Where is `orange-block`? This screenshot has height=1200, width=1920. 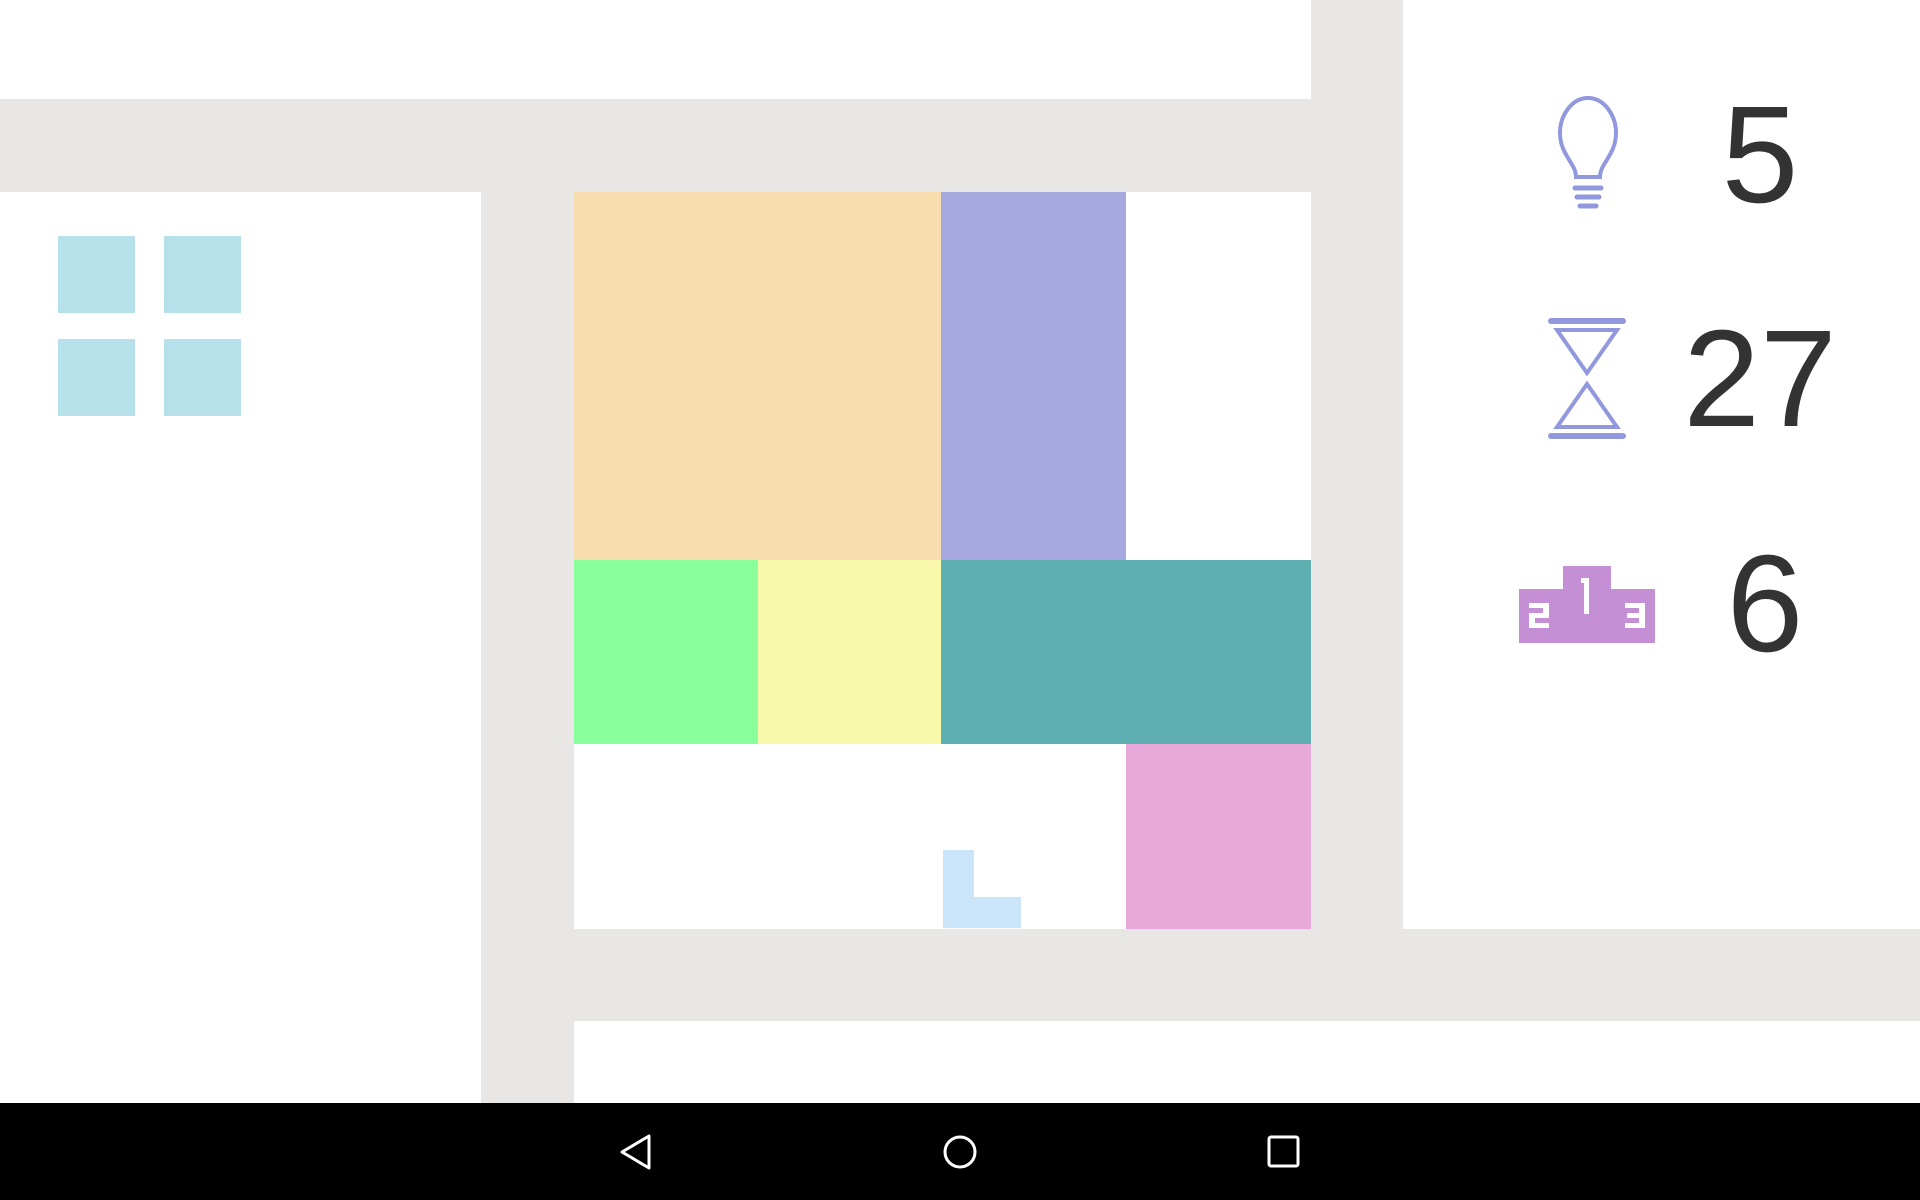 orange-block is located at coordinates (757, 376).